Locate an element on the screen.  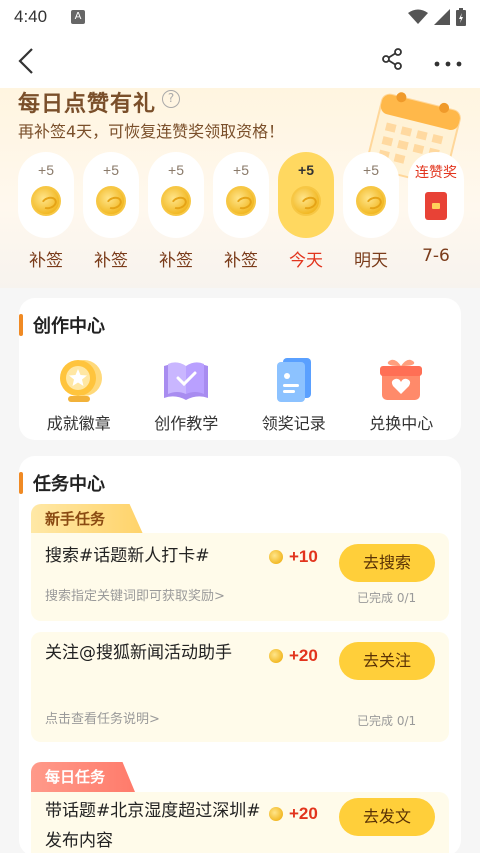
section-title: 任务中心 is located at coordinates (240, 476).